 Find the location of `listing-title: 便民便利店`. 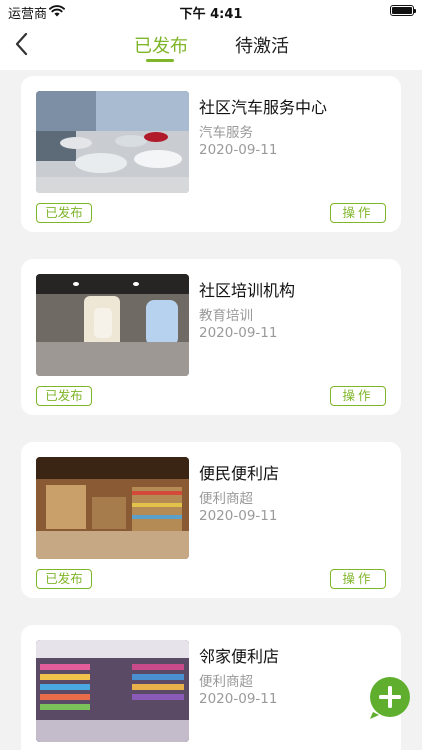

listing-title: 便民便利店 is located at coordinates (239, 473).